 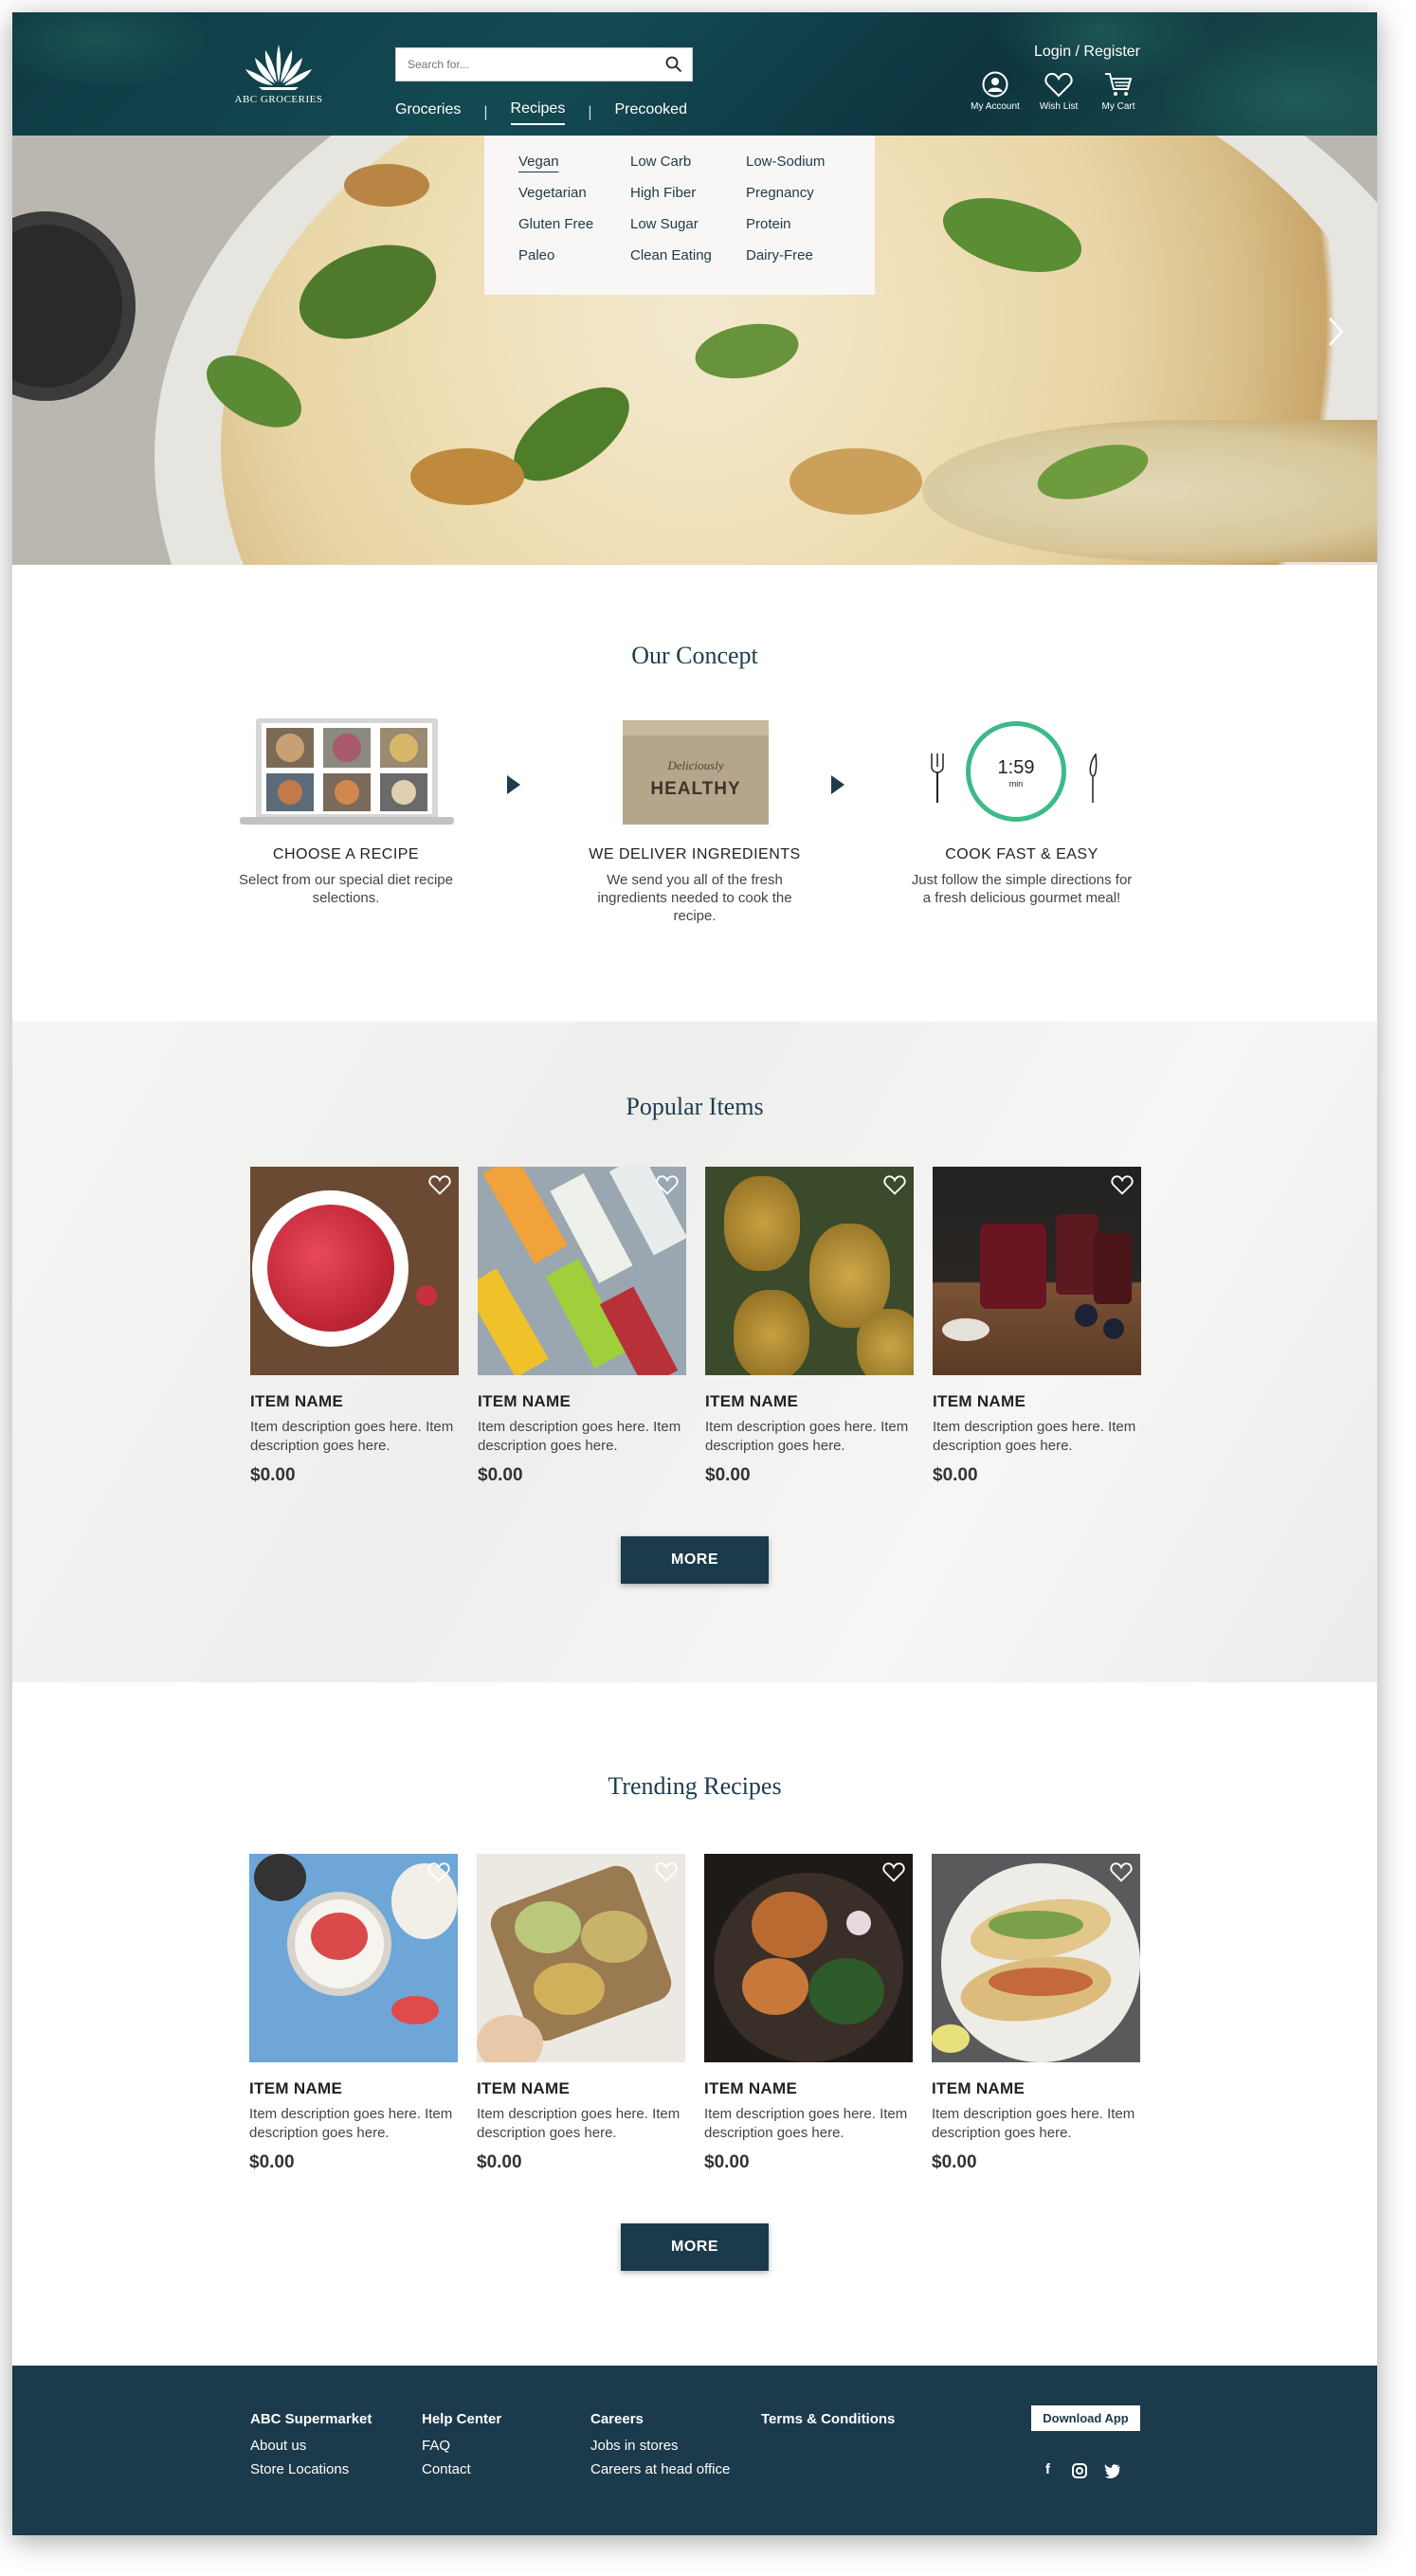 I want to click on footer-link-terms: Terms & Conditions, so click(x=828, y=2419).